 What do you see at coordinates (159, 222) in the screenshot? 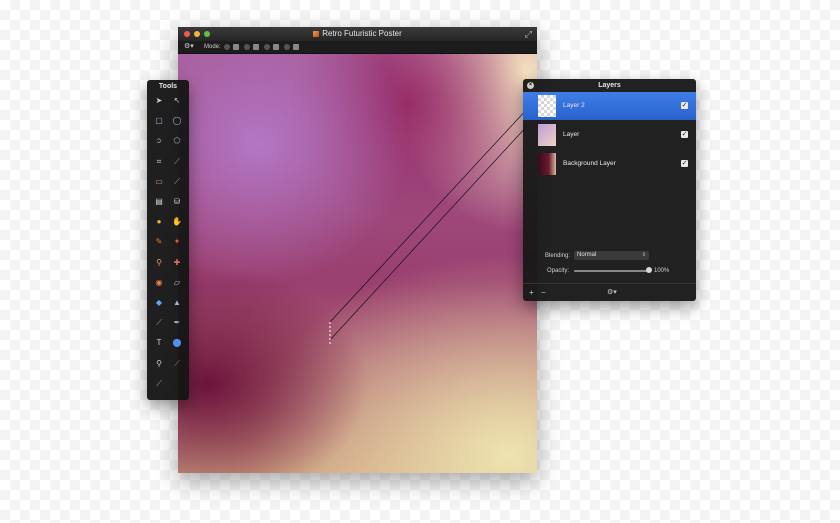
I see `sponge-icon: ●` at bounding box center [159, 222].